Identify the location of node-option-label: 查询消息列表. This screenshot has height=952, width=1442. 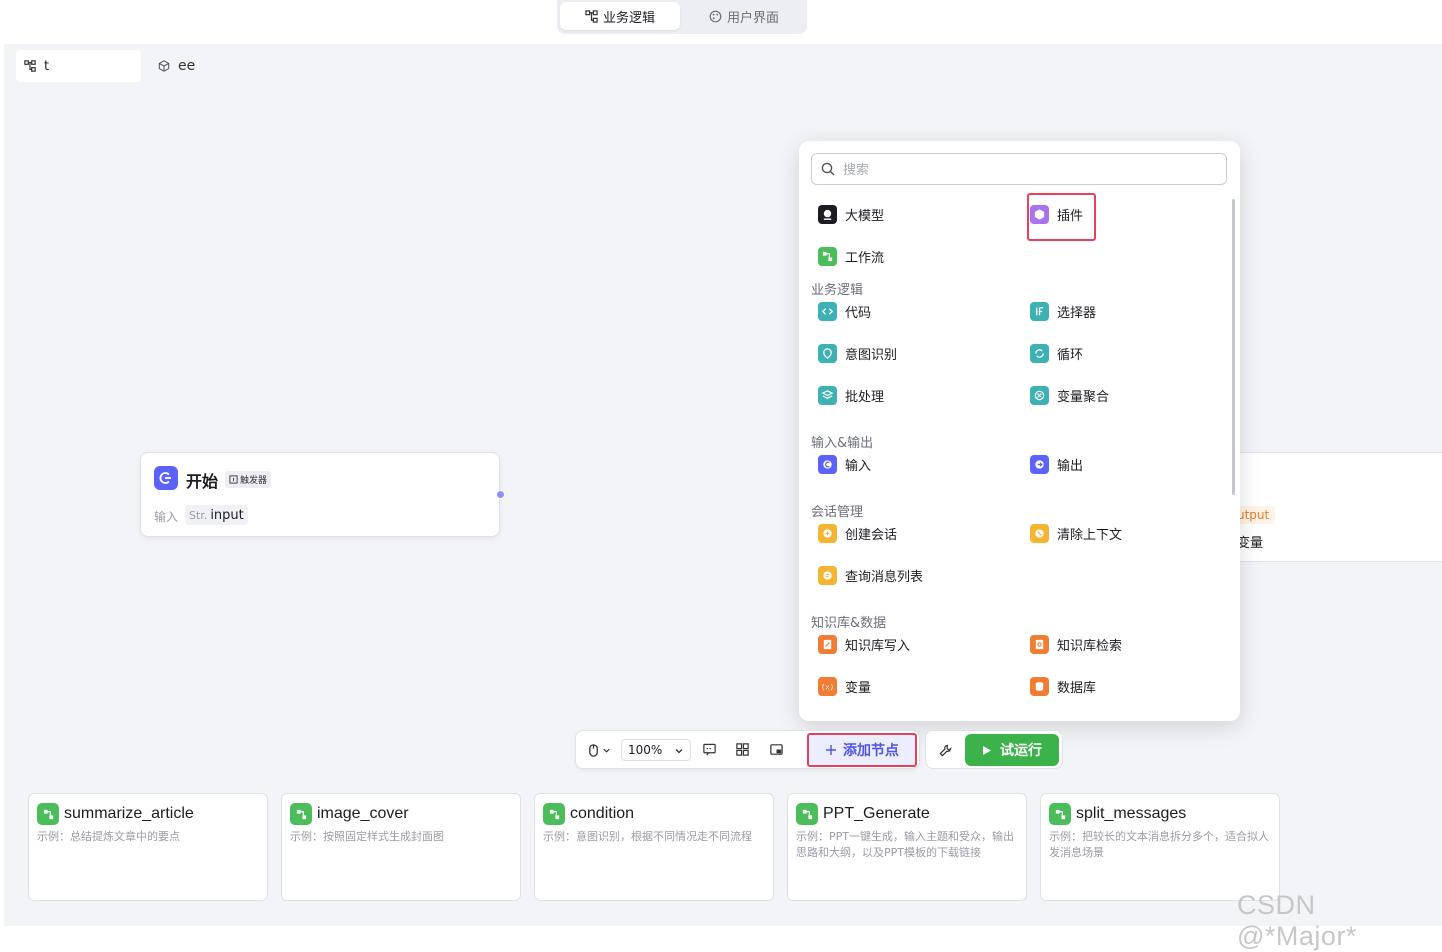
(884, 577).